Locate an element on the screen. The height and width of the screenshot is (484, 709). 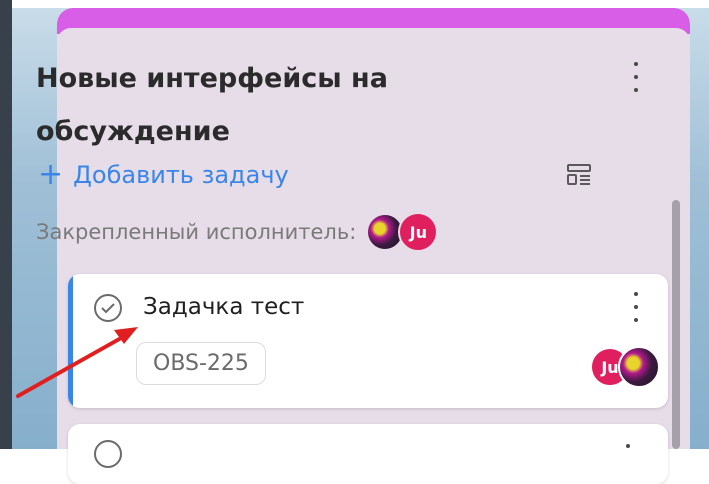
avatar-initials: Ju is located at coordinates (418, 232).